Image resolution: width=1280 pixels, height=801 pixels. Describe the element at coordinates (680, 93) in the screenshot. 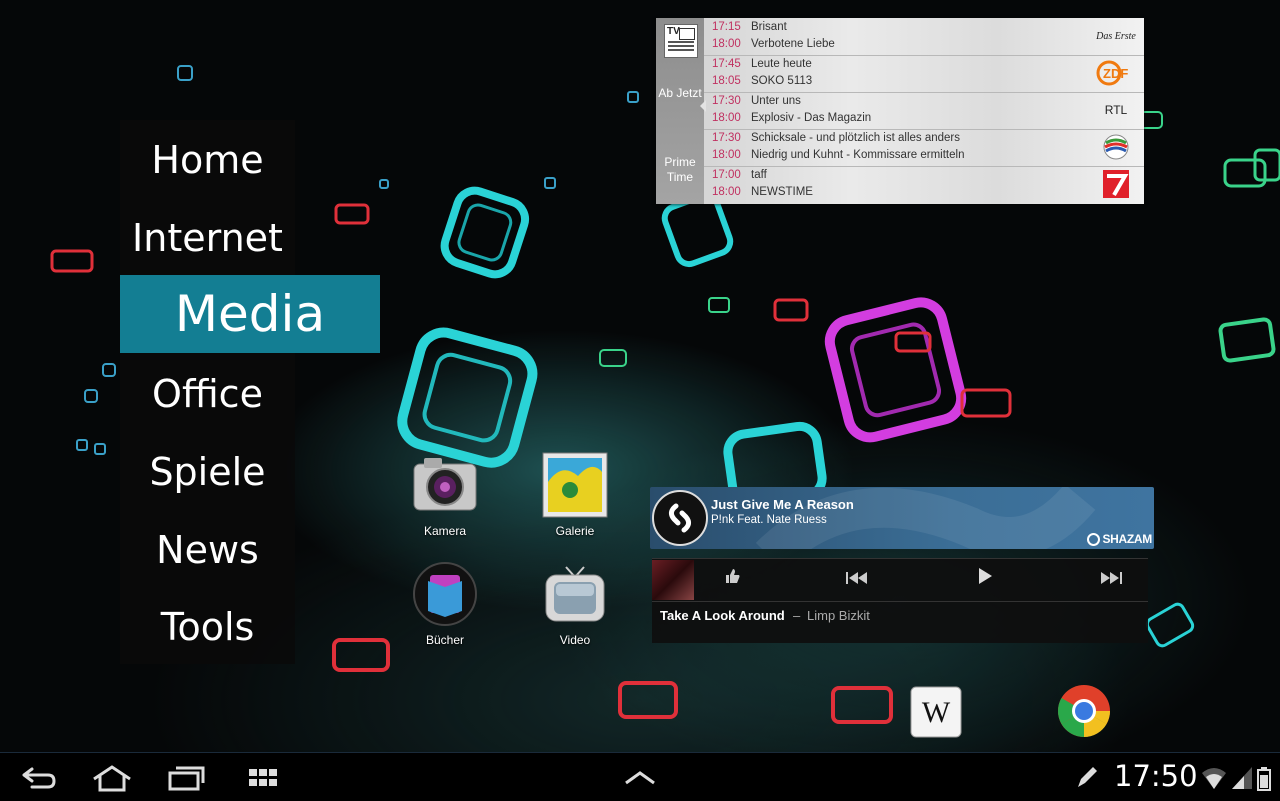

I see `tab-ab-jetzt: Ab Jetzt` at that location.